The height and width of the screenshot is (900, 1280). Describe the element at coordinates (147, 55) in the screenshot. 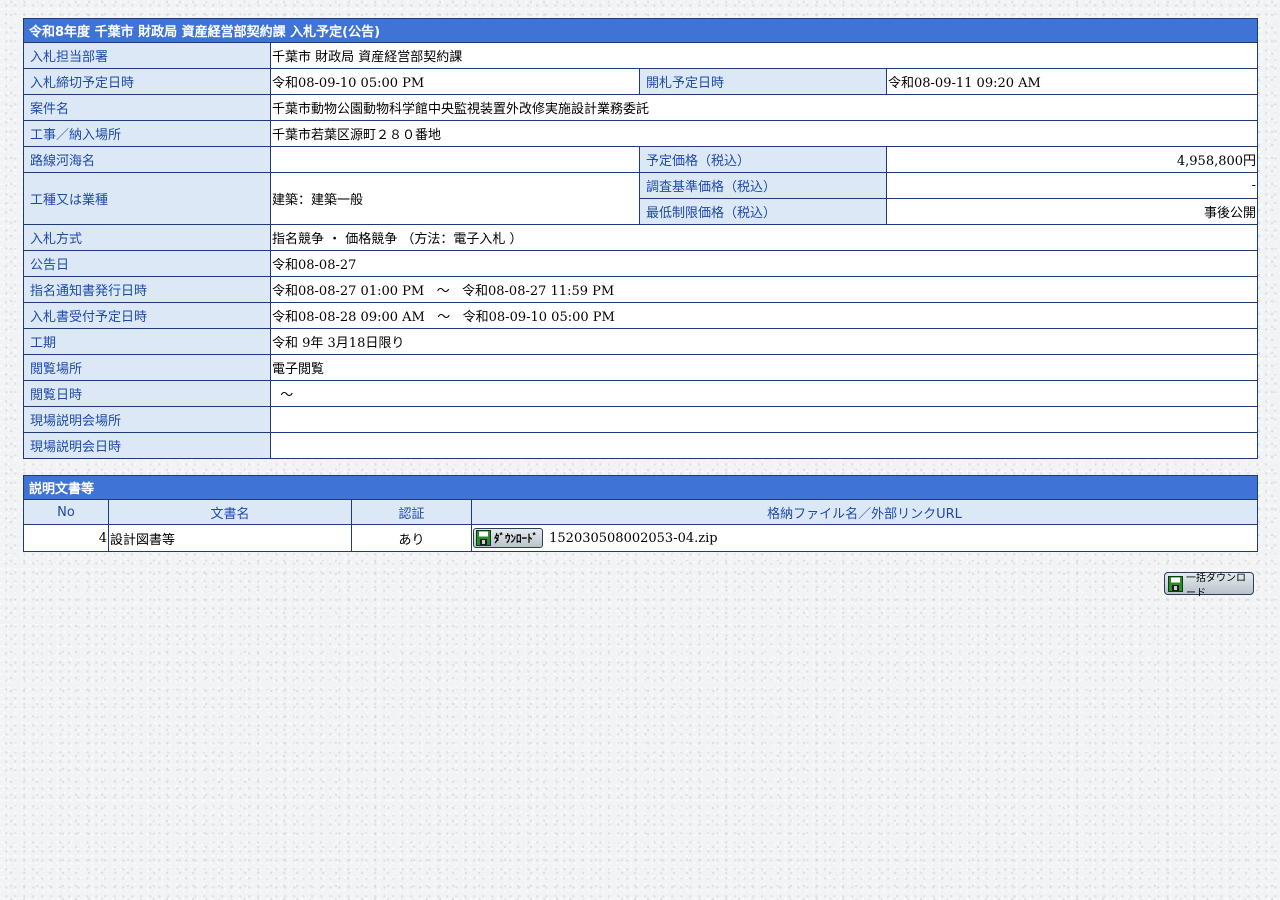

I see `dept-label: 入札担当部署` at that location.